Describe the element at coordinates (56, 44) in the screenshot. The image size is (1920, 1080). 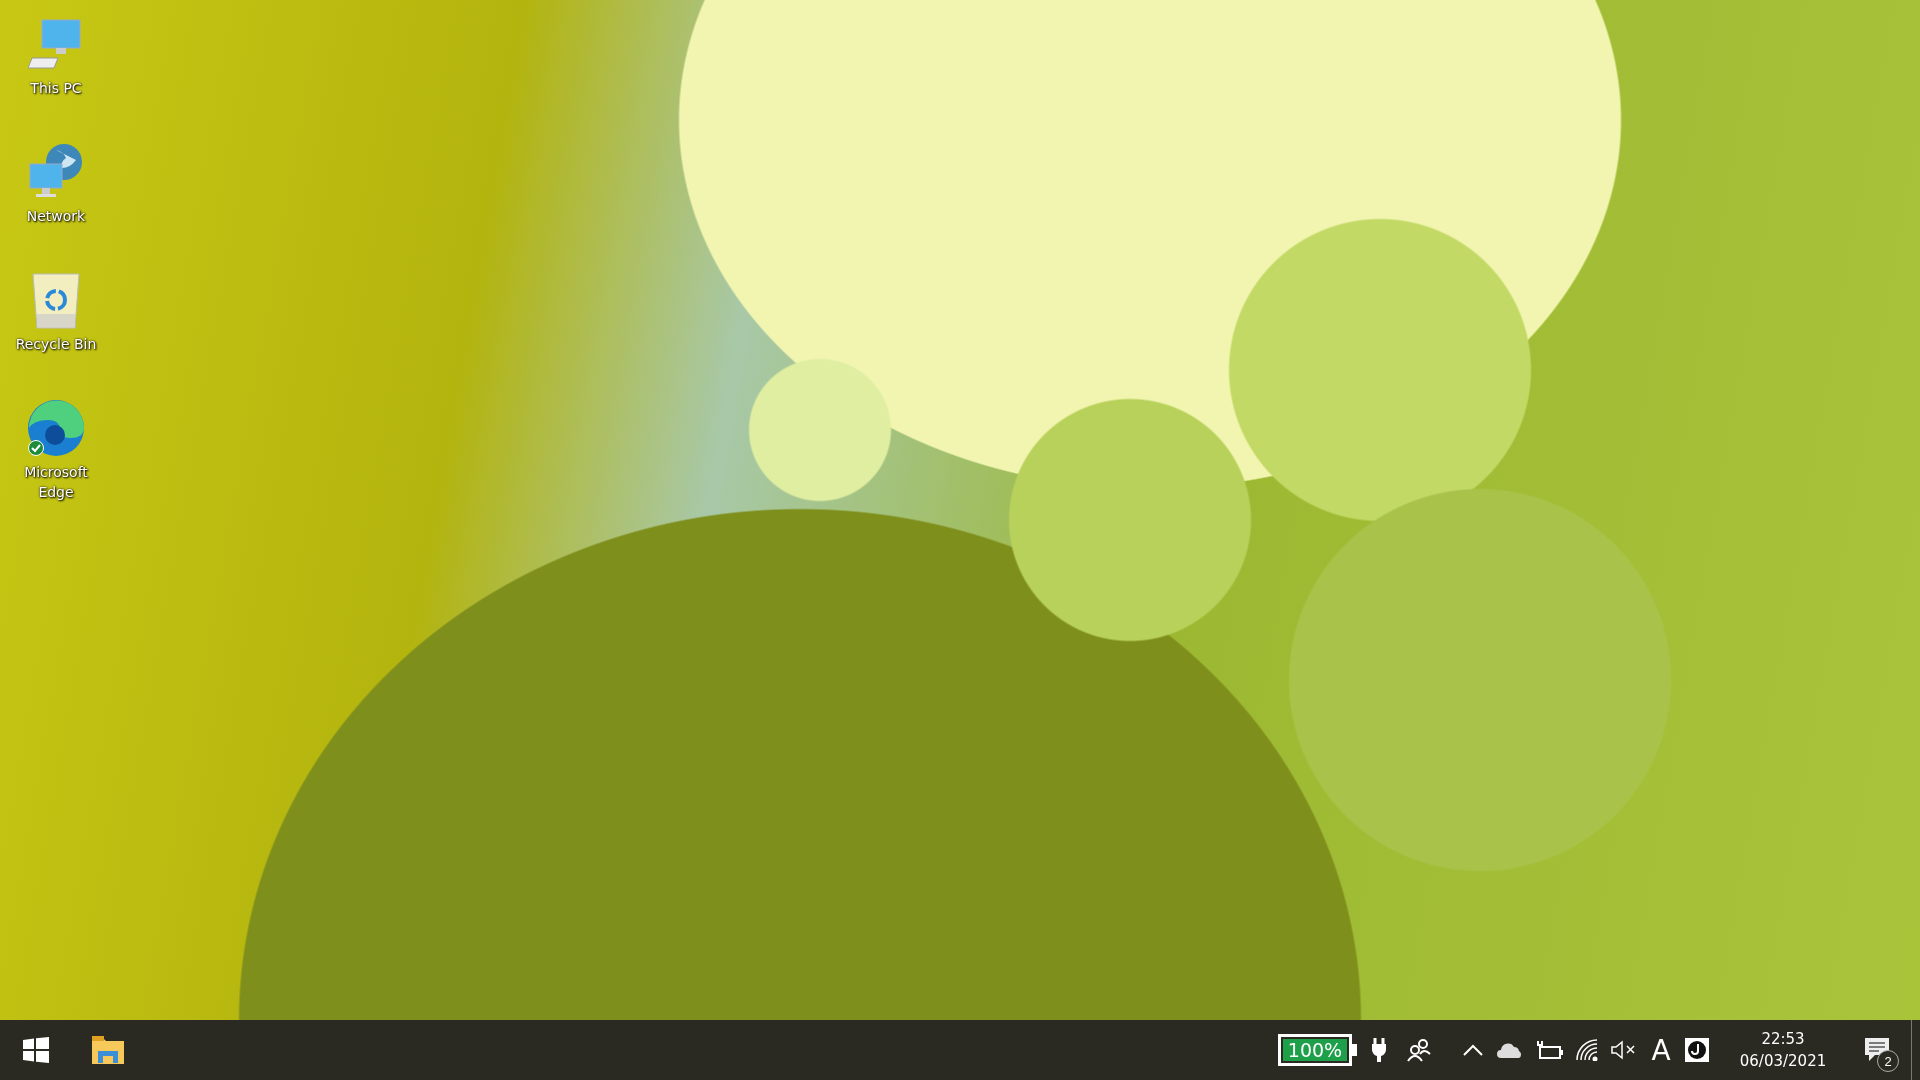
I see `computer-icon` at that location.